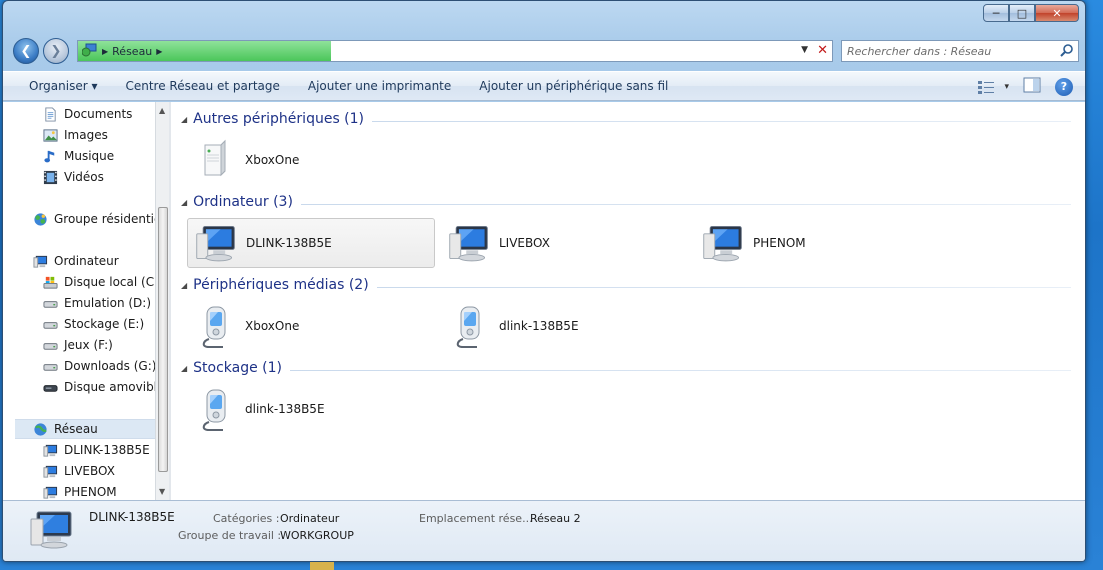 The height and width of the screenshot is (570, 1103). Describe the element at coordinates (279, 119) in the screenshot. I see `group-title: Autres périphériques (1)` at that location.